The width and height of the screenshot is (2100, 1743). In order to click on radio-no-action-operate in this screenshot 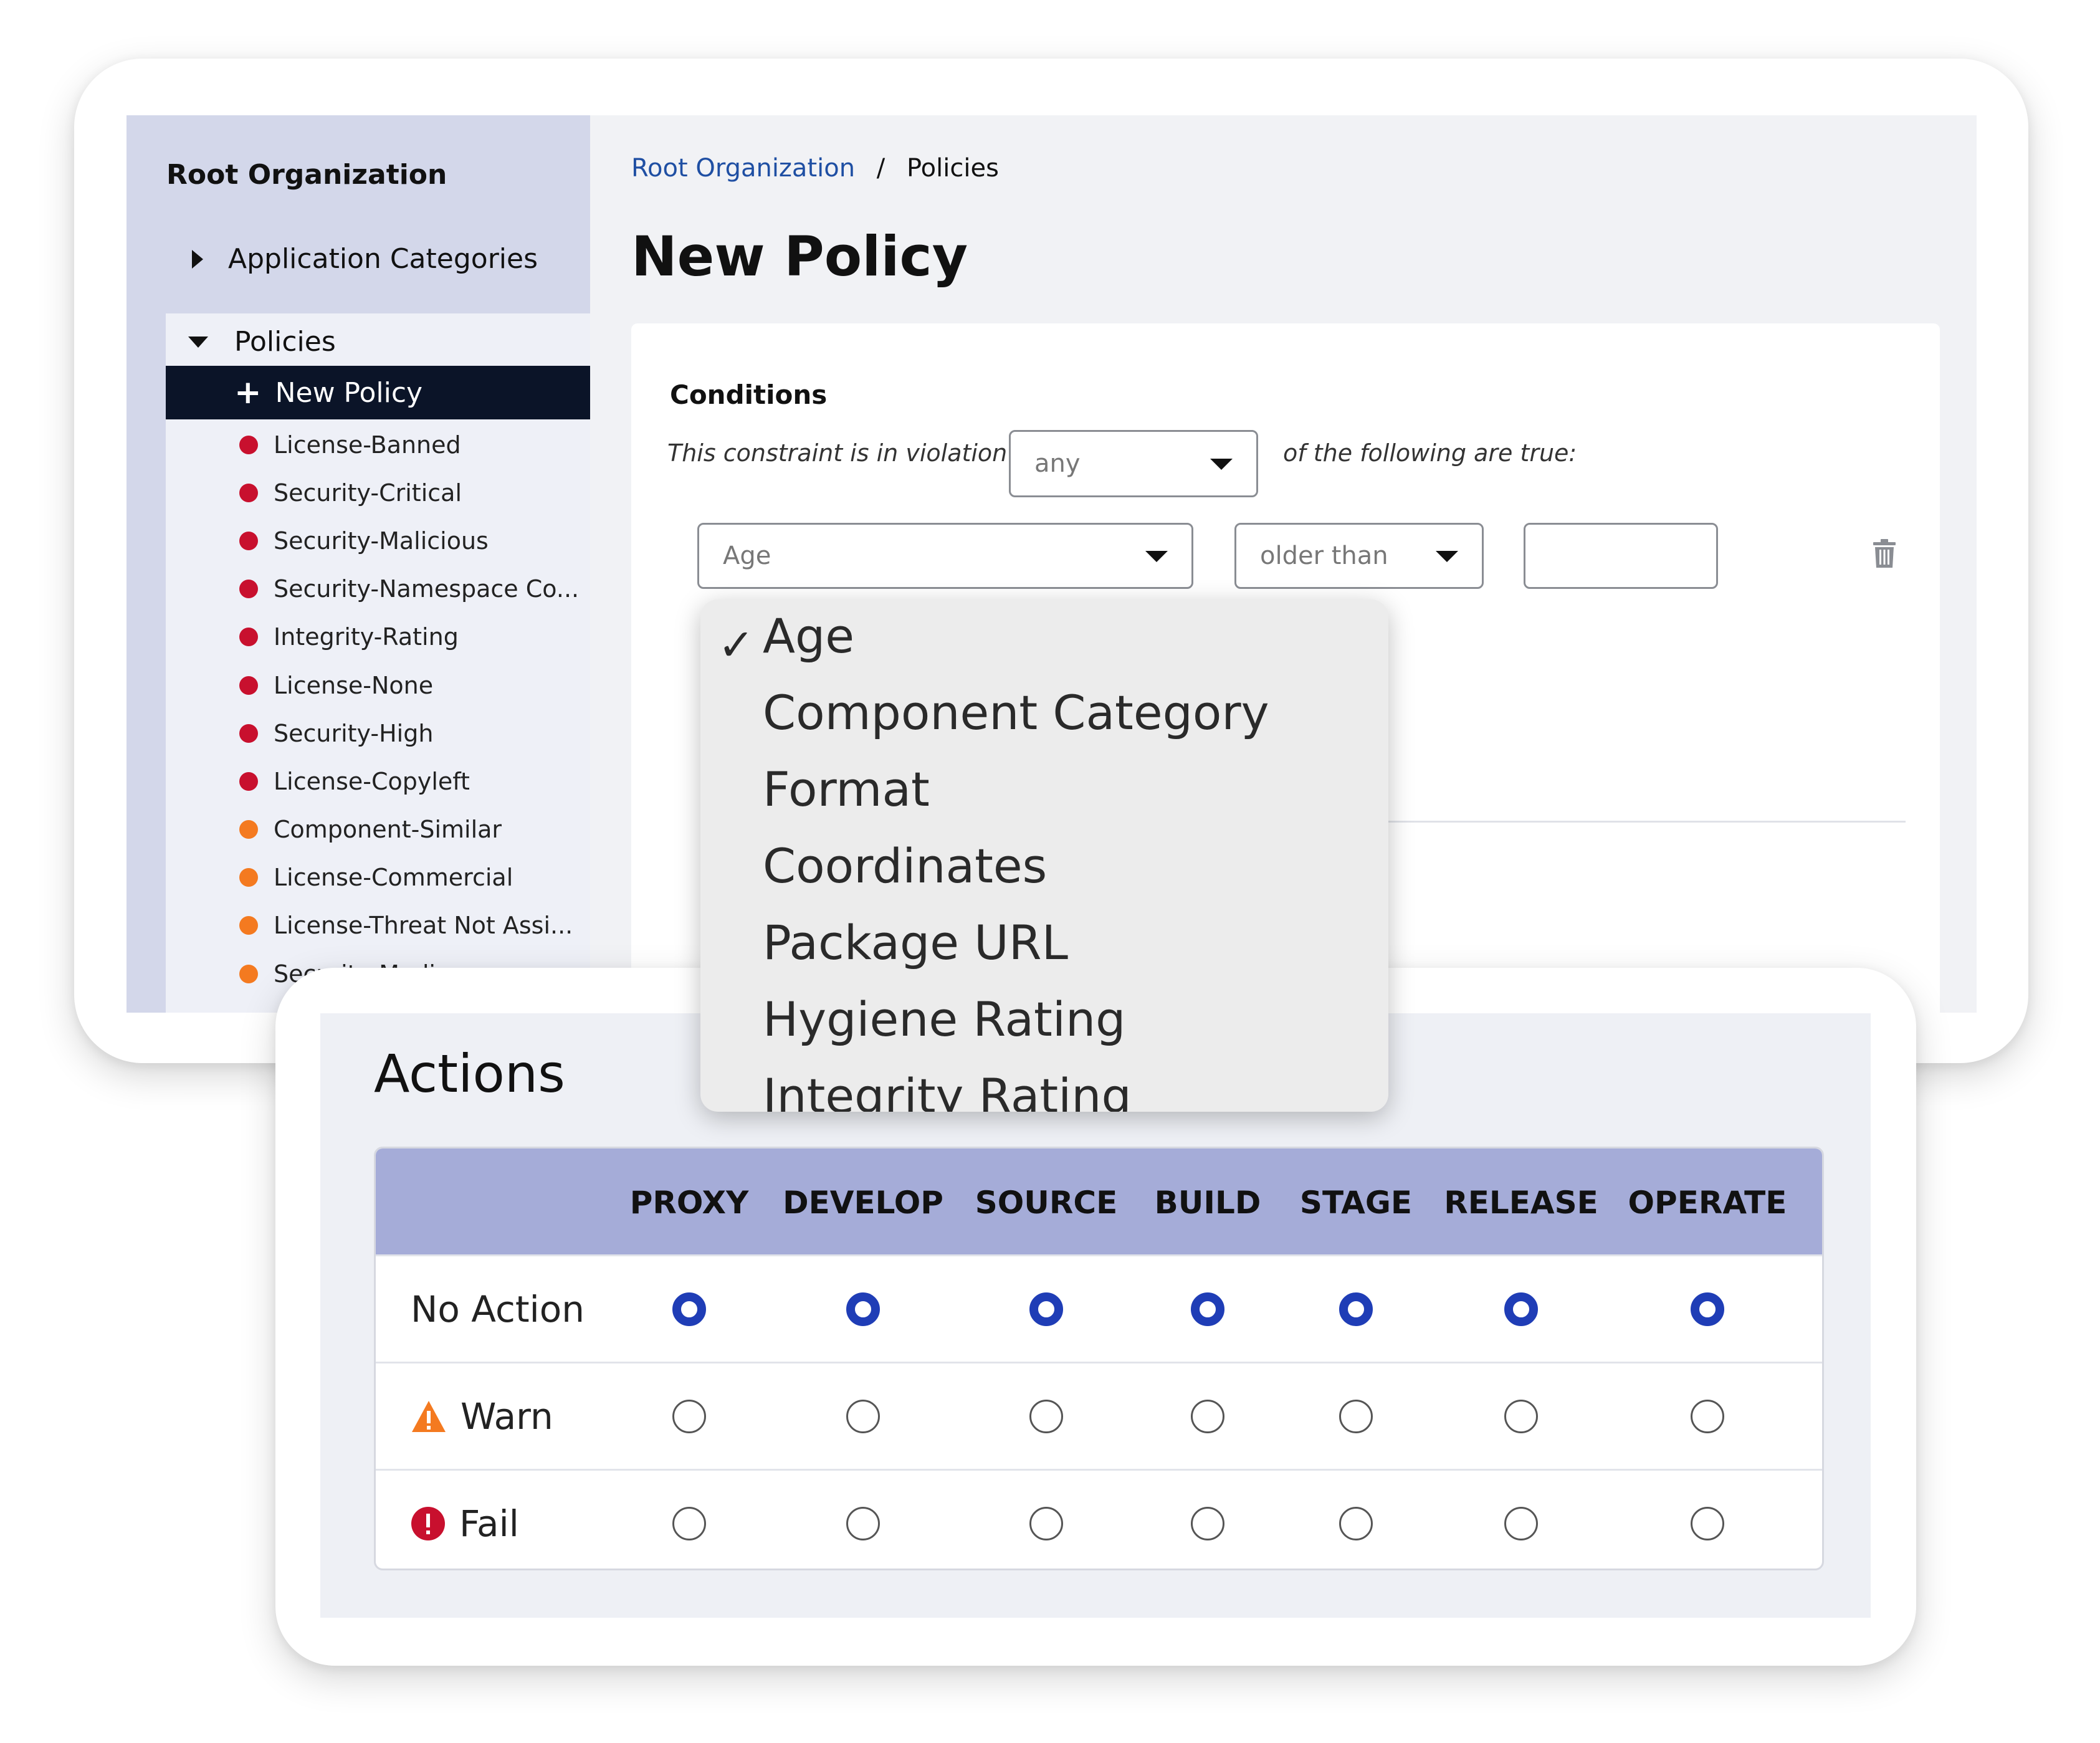, I will do `click(1707, 1309)`.